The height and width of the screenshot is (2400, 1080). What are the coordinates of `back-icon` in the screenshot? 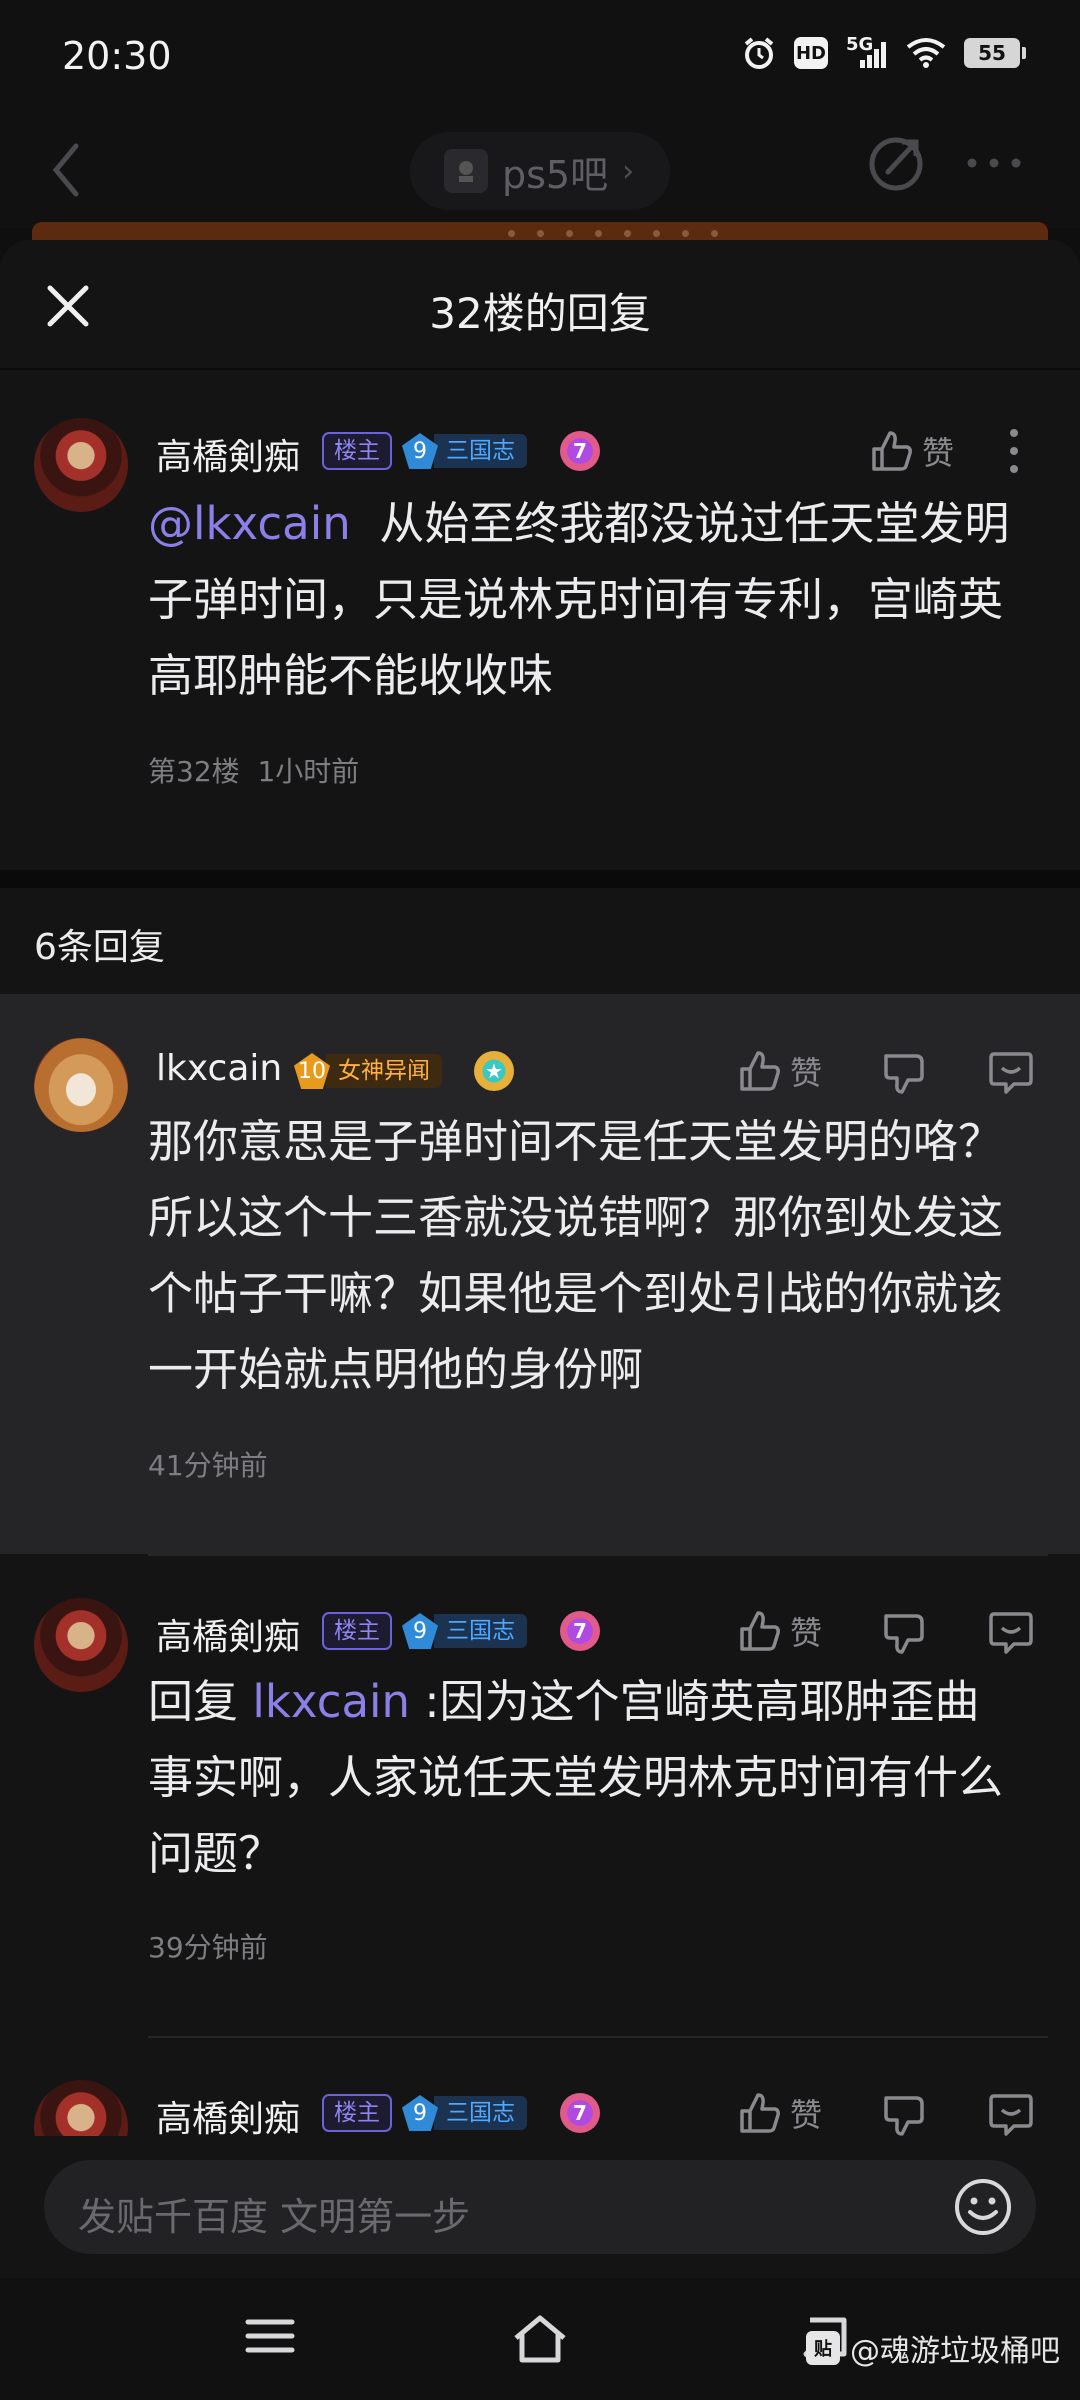 It's located at (66, 170).